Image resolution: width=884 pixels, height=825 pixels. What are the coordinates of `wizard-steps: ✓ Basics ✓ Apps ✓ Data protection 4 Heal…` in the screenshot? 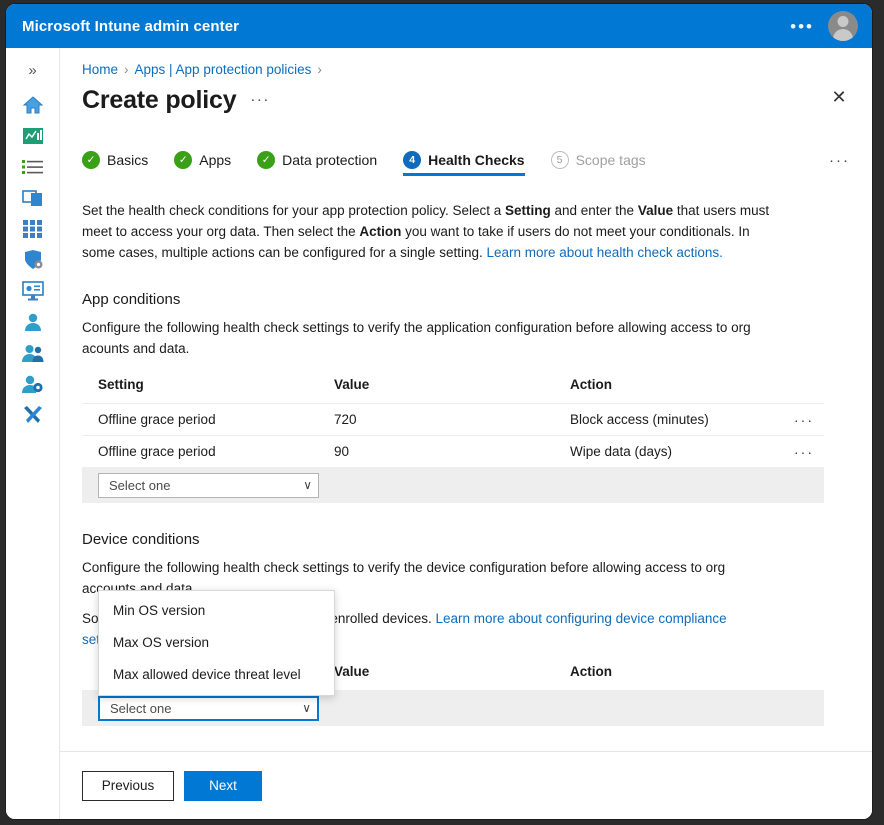 It's located at (466, 145).